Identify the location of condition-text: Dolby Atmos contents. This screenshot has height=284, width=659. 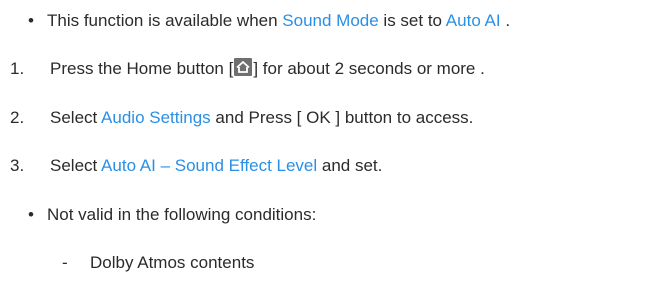
(172, 262).